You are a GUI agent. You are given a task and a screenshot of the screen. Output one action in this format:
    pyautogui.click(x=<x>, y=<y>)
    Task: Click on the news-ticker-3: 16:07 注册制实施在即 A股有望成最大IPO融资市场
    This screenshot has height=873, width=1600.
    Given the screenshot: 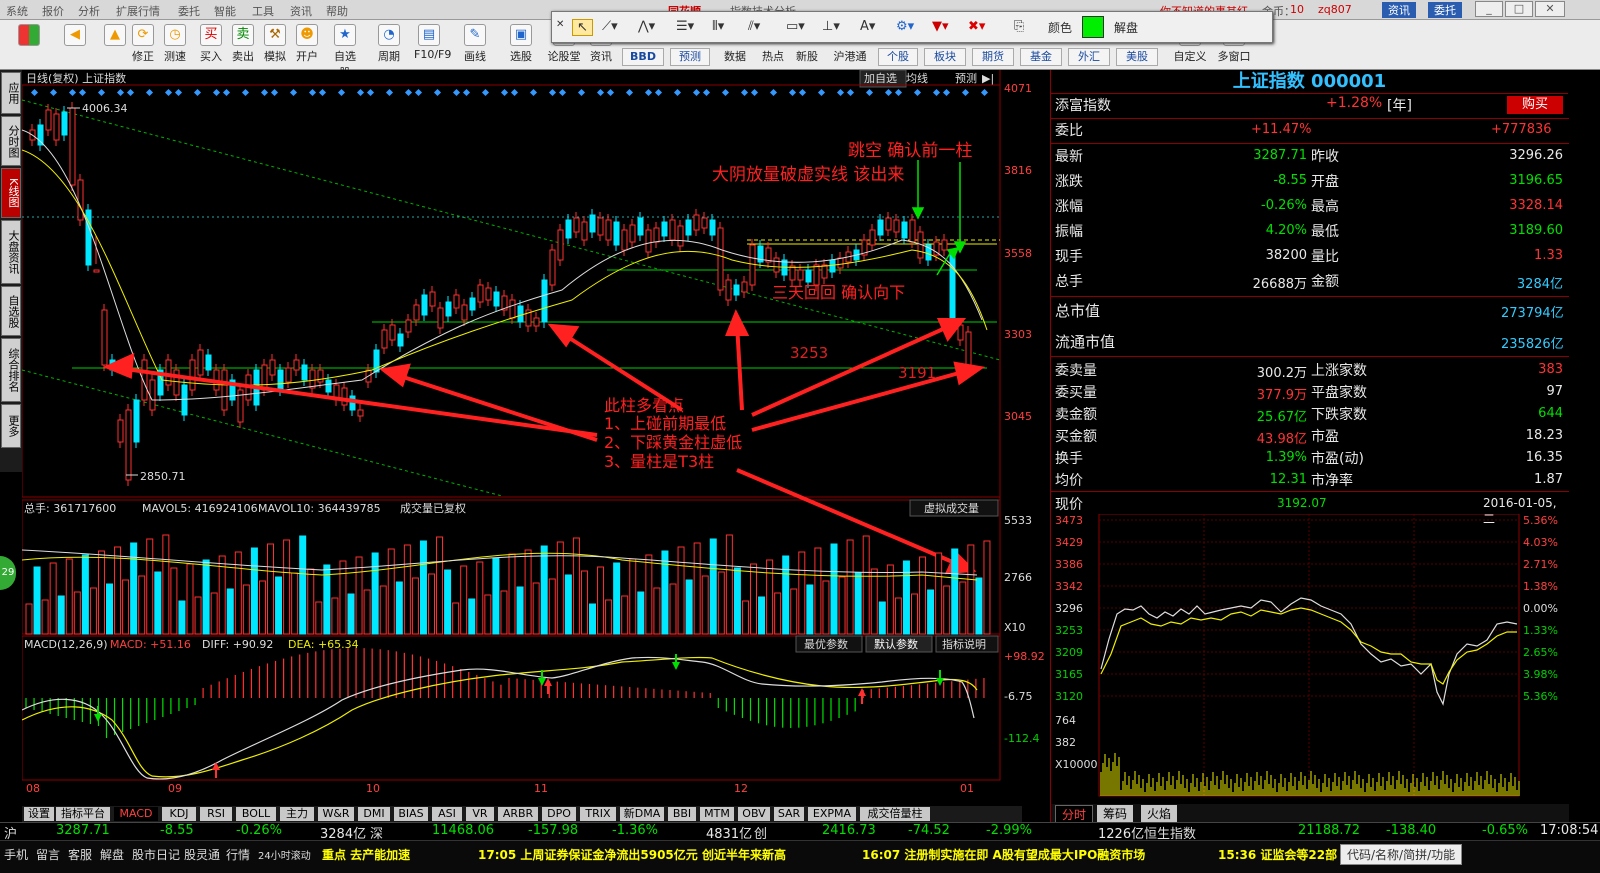 What is the action you would take?
    pyautogui.click(x=1003, y=854)
    